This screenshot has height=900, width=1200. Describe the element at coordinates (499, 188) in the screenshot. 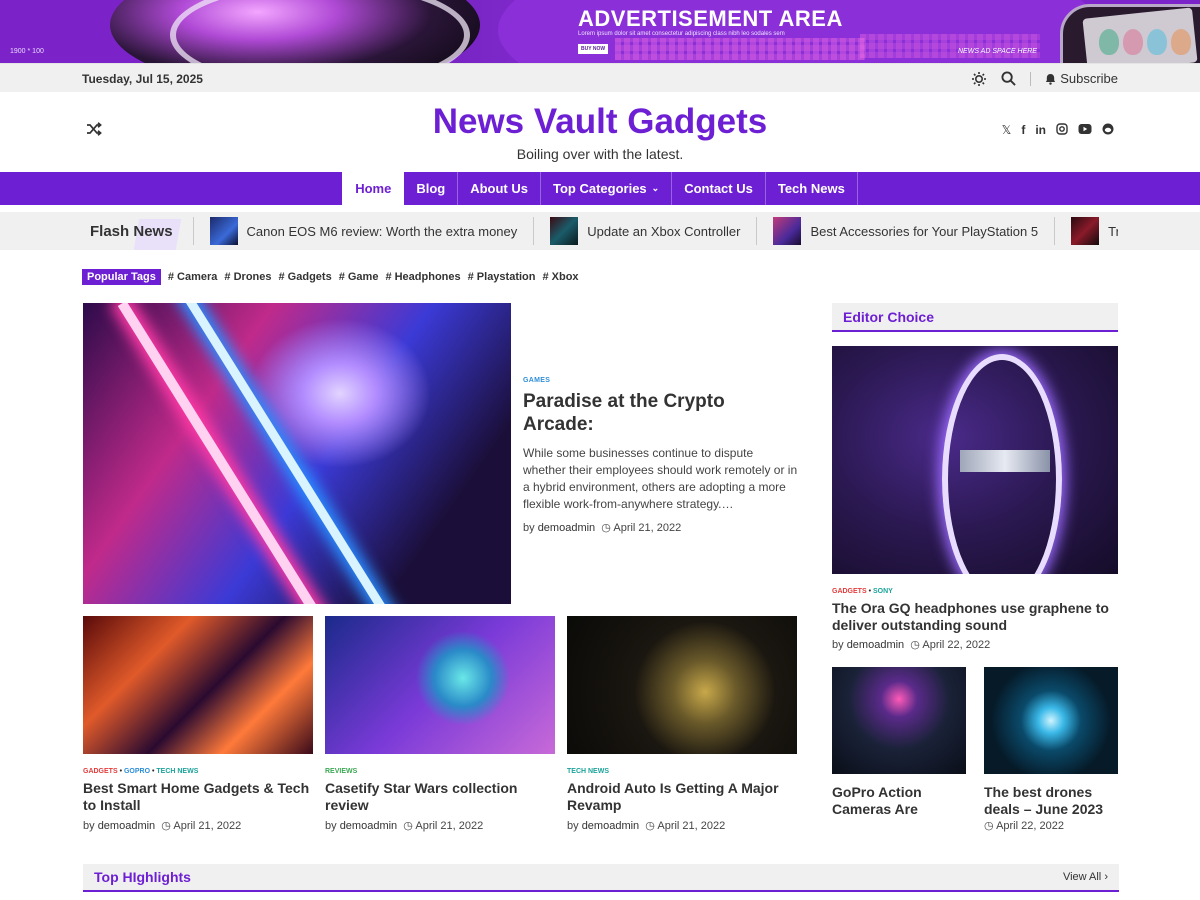

I see `nav-item-about-us: About Us` at that location.